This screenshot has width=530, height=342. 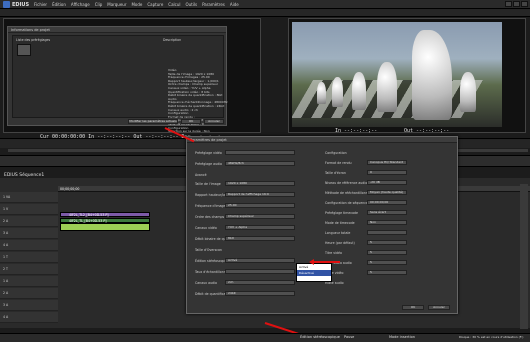 What do you see at coordinates (338, 233) in the screenshot?
I see `right-label: Longueur totale` at bounding box center [338, 233].